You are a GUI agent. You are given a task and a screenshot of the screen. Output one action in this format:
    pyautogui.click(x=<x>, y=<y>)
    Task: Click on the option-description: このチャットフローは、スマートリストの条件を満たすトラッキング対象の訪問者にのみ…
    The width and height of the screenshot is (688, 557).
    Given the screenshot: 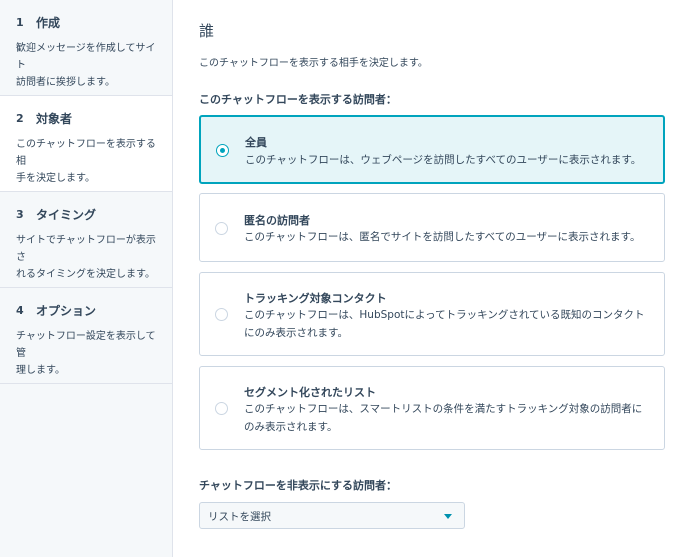 What is the action you would take?
    pyautogui.click(x=443, y=418)
    